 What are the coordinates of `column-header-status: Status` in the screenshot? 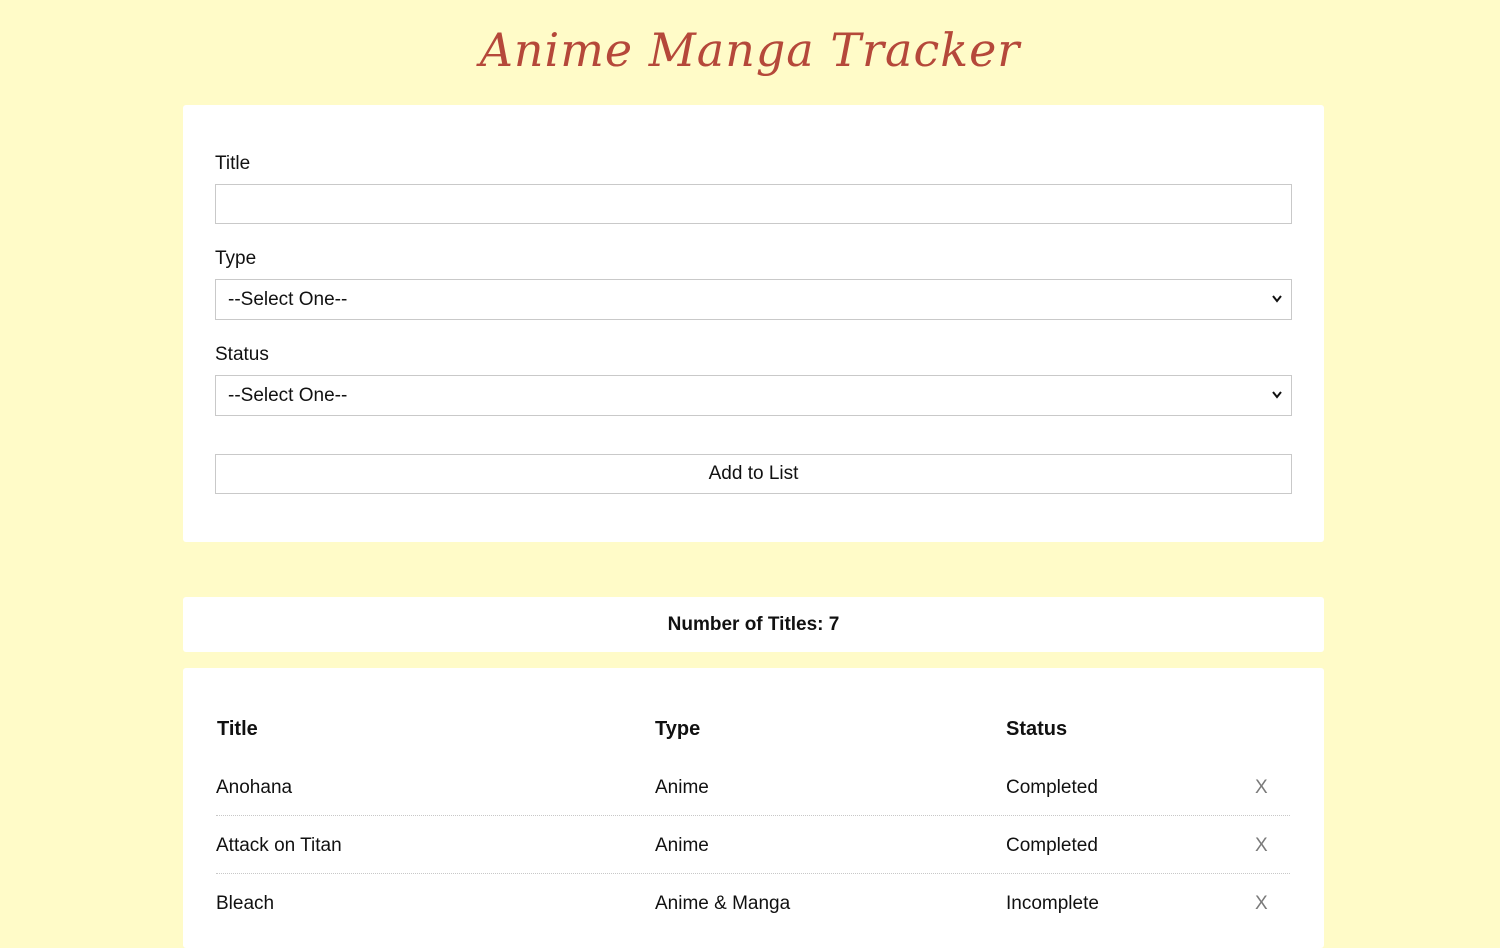 It's located at (1037, 729).